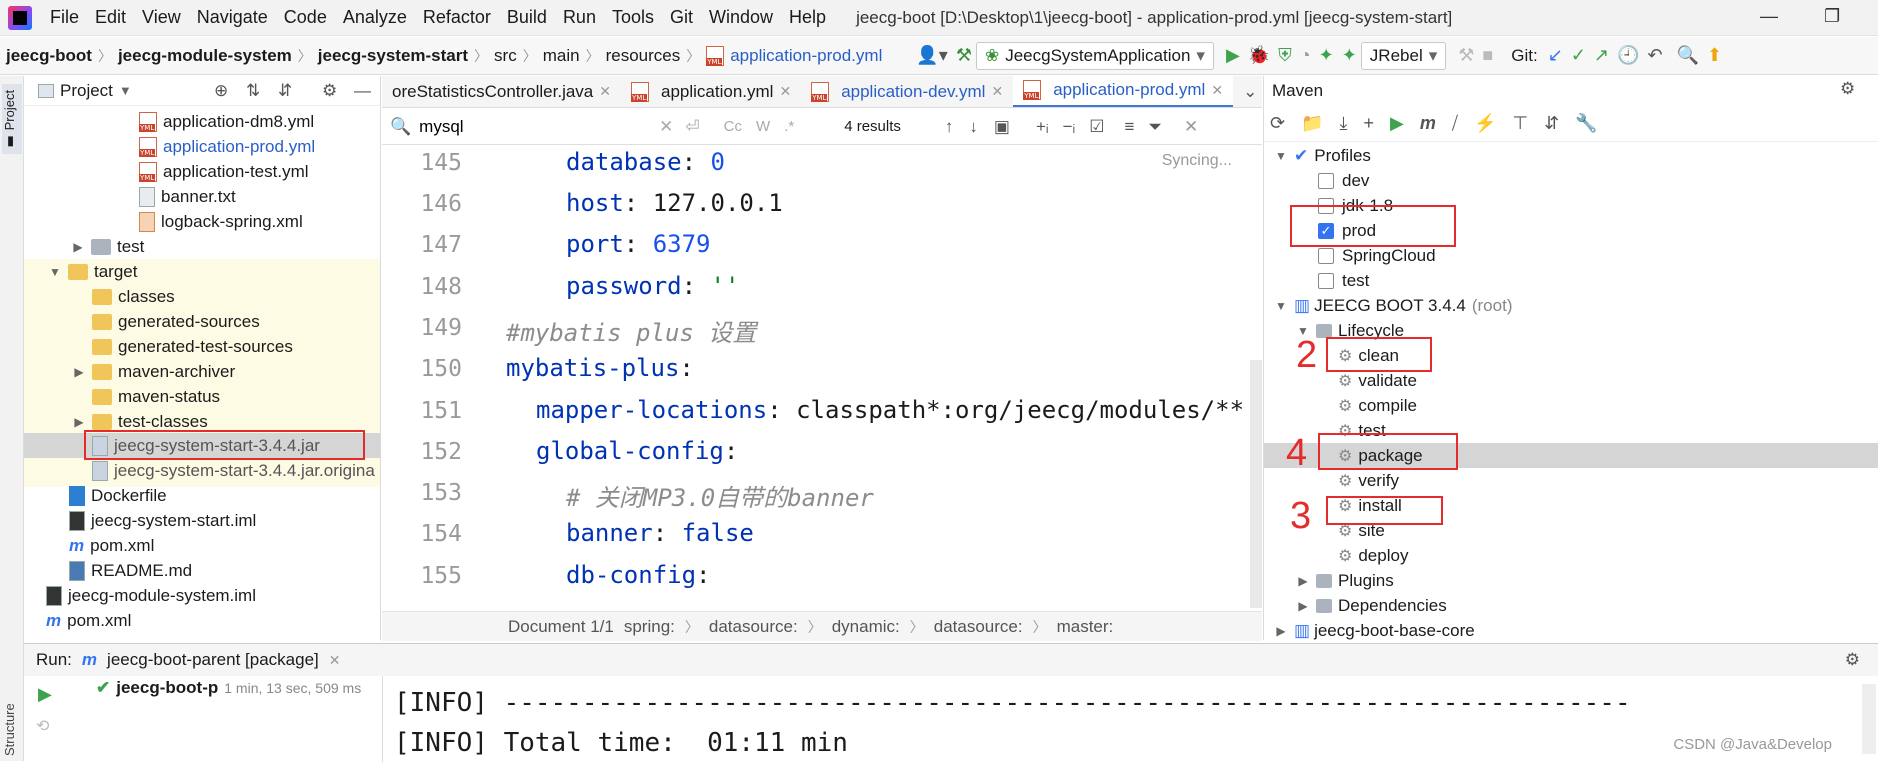 Image resolution: width=1878 pixels, height=762 pixels. What do you see at coordinates (692, 127) in the screenshot?
I see `new-line-icon: ⏎` at bounding box center [692, 127].